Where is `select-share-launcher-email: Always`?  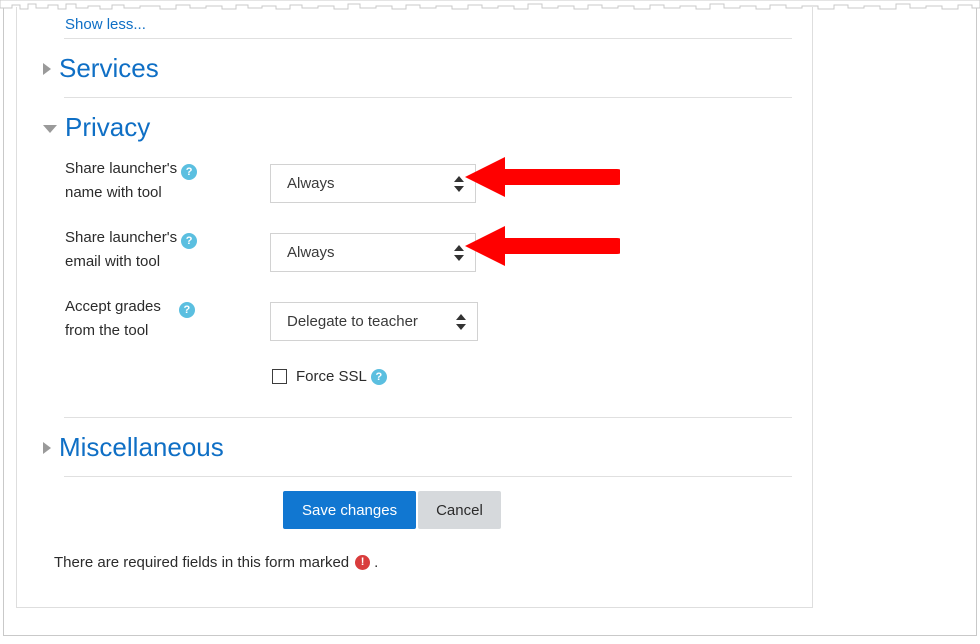
select-share-launcher-email: Always is located at coordinates (373, 252).